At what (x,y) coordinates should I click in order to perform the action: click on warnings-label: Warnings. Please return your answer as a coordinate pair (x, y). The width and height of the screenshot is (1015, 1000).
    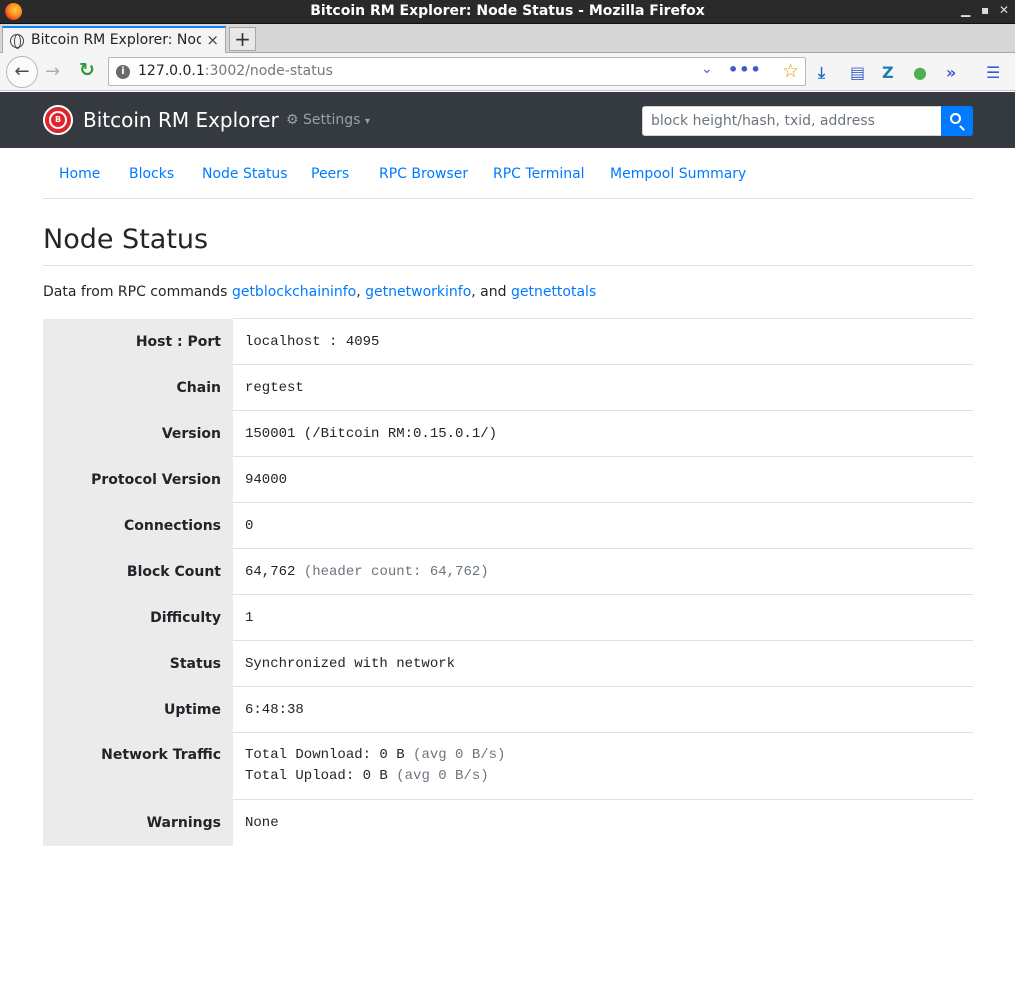
    Looking at the image, I should click on (138, 822).